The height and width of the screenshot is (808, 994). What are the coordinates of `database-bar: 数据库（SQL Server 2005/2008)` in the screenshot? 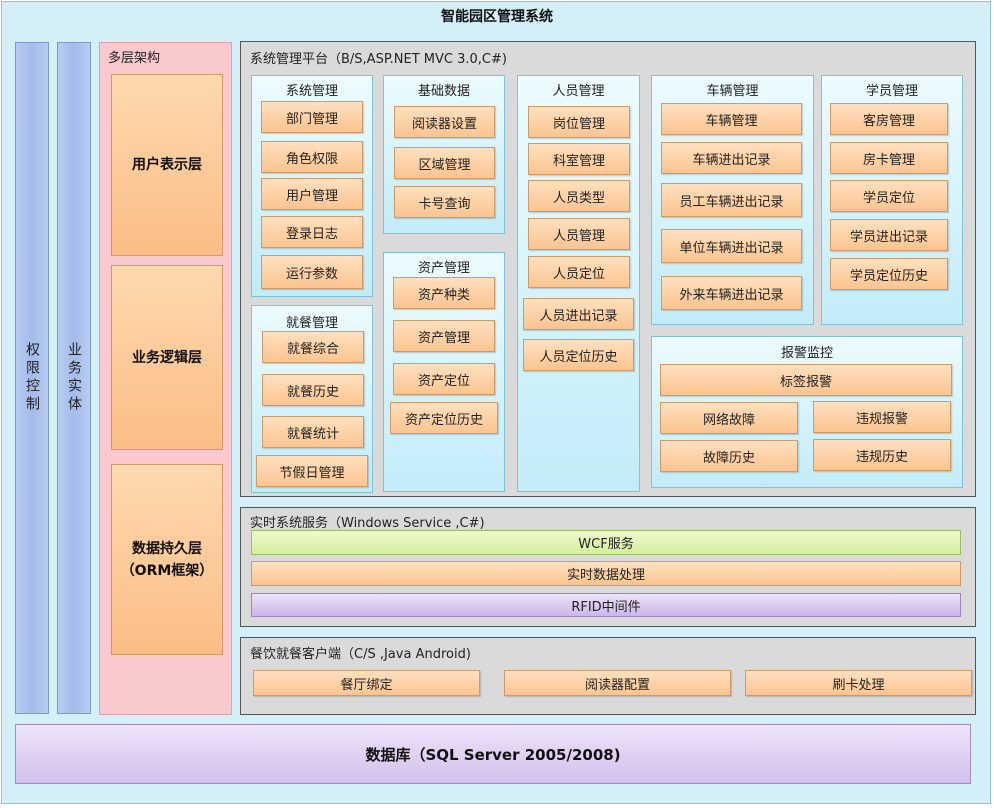 It's located at (493, 754).